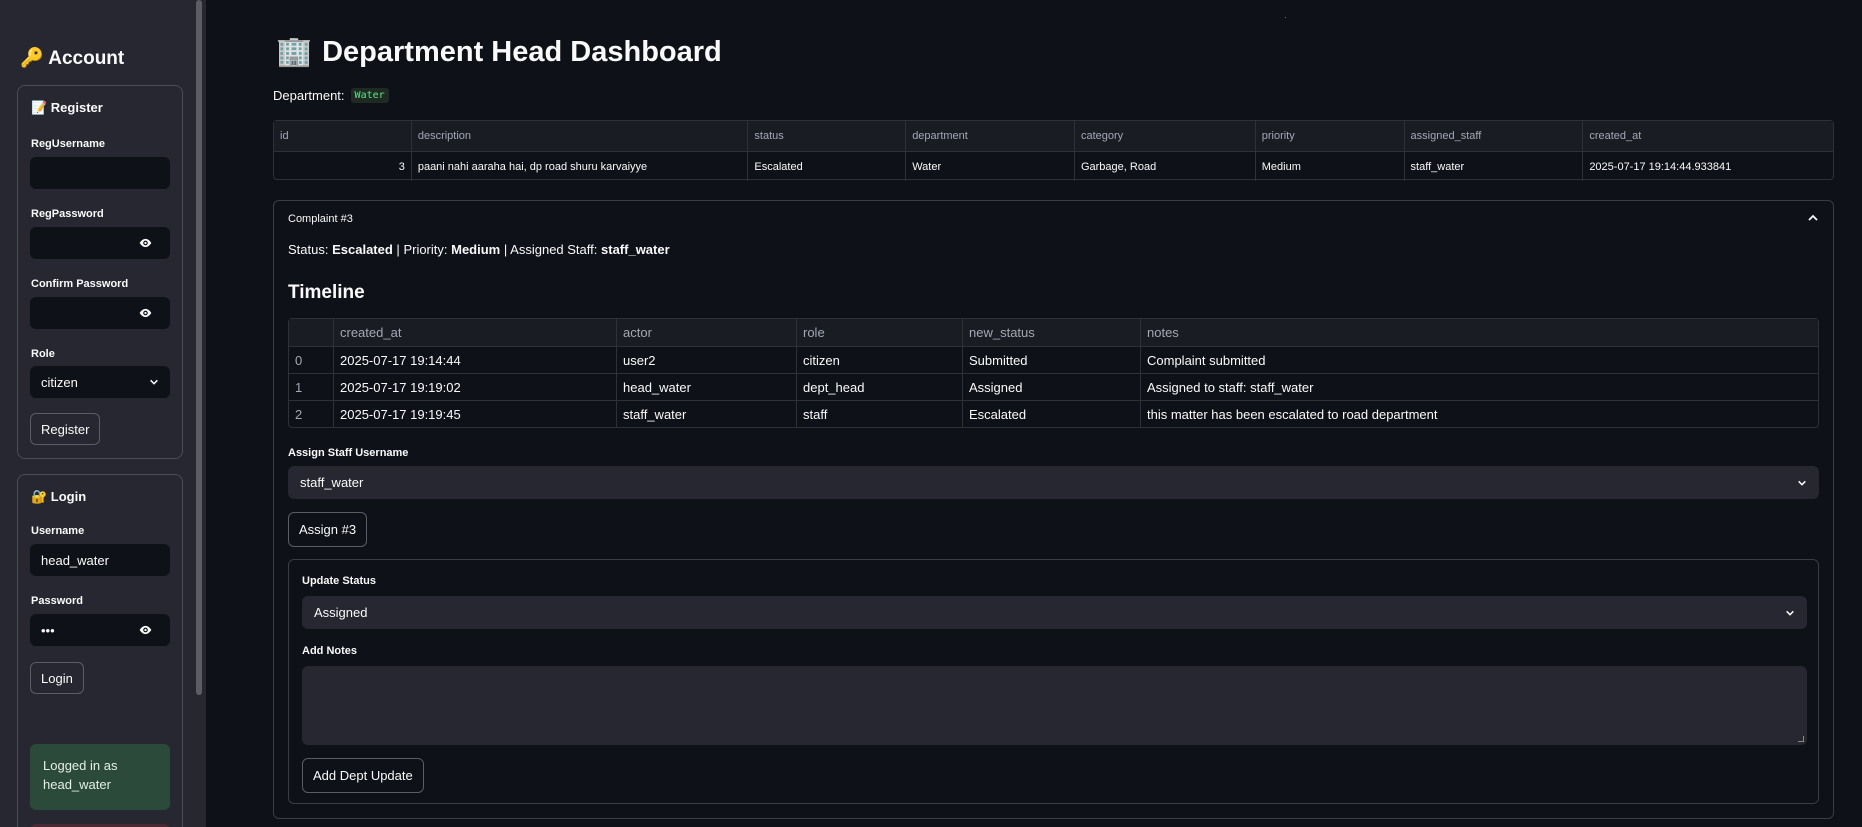 This screenshot has width=1862, height=827. Describe the element at coordinates (100, 630) in the screenshot. I see `password-input: •••` at that location.